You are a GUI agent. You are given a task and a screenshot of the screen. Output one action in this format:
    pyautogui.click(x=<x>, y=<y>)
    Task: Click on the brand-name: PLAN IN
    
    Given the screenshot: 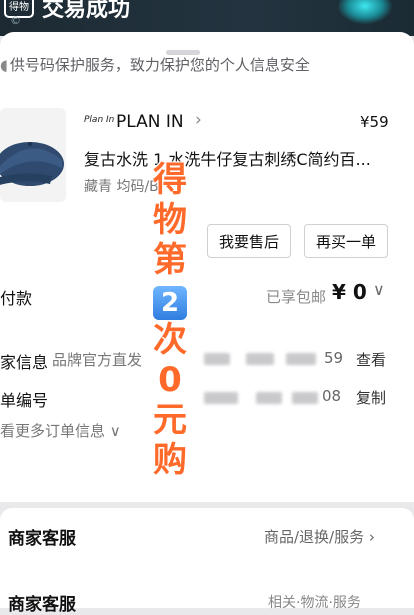 What is the action you would take?
    pyautogui.click(x=150, y=122)
    